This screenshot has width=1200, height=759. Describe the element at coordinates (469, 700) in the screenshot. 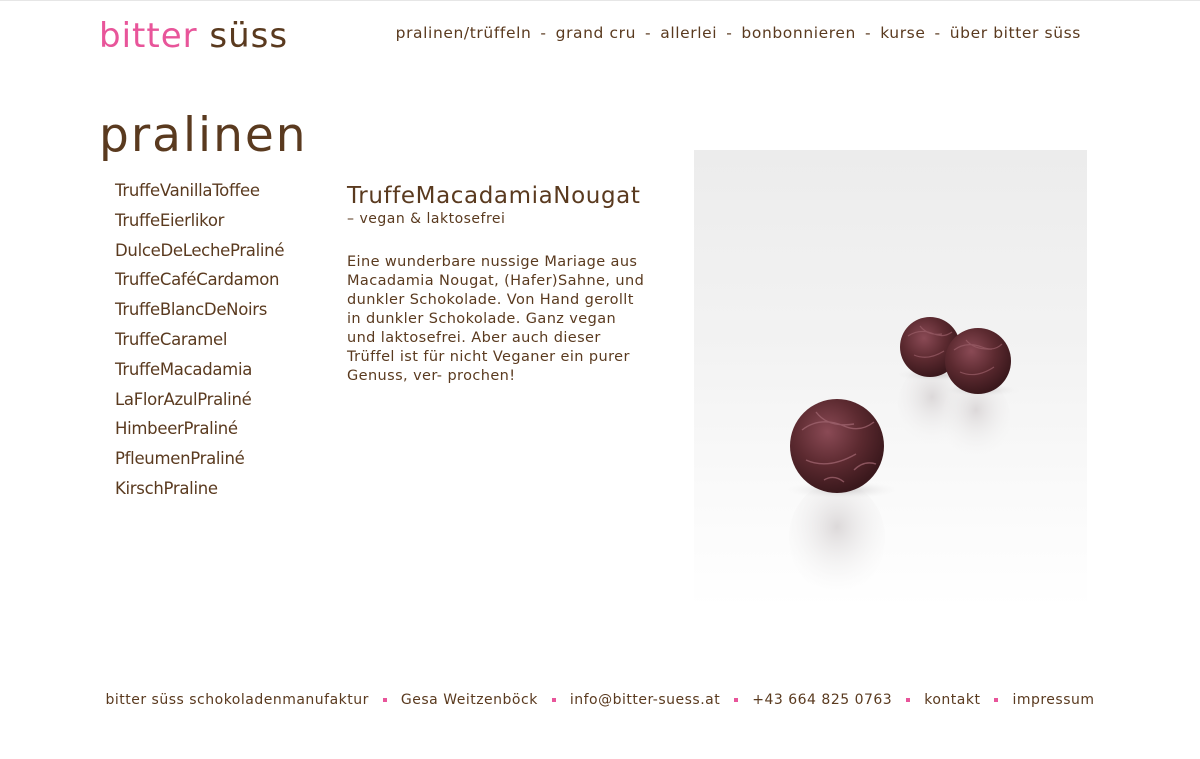

I see `footer-person: Gesa Weitzenböck` at that location.